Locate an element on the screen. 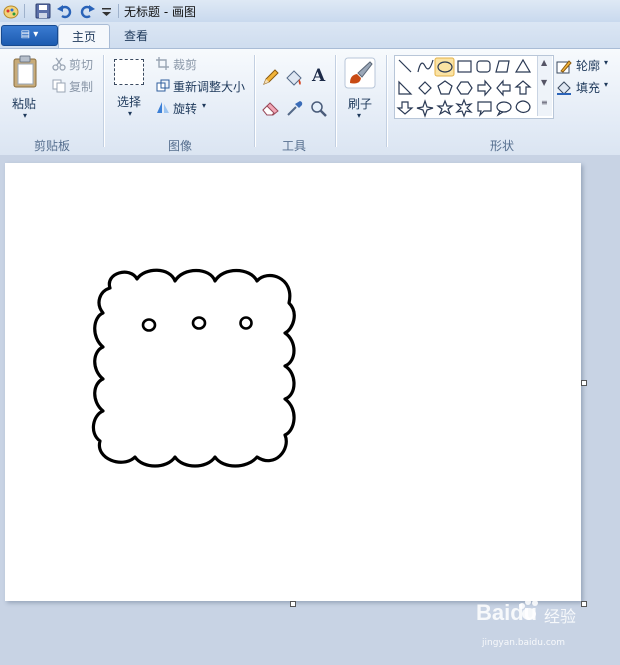 This screenshot has width=620, height=665. paste-icon is located at coordinates (25, 71).